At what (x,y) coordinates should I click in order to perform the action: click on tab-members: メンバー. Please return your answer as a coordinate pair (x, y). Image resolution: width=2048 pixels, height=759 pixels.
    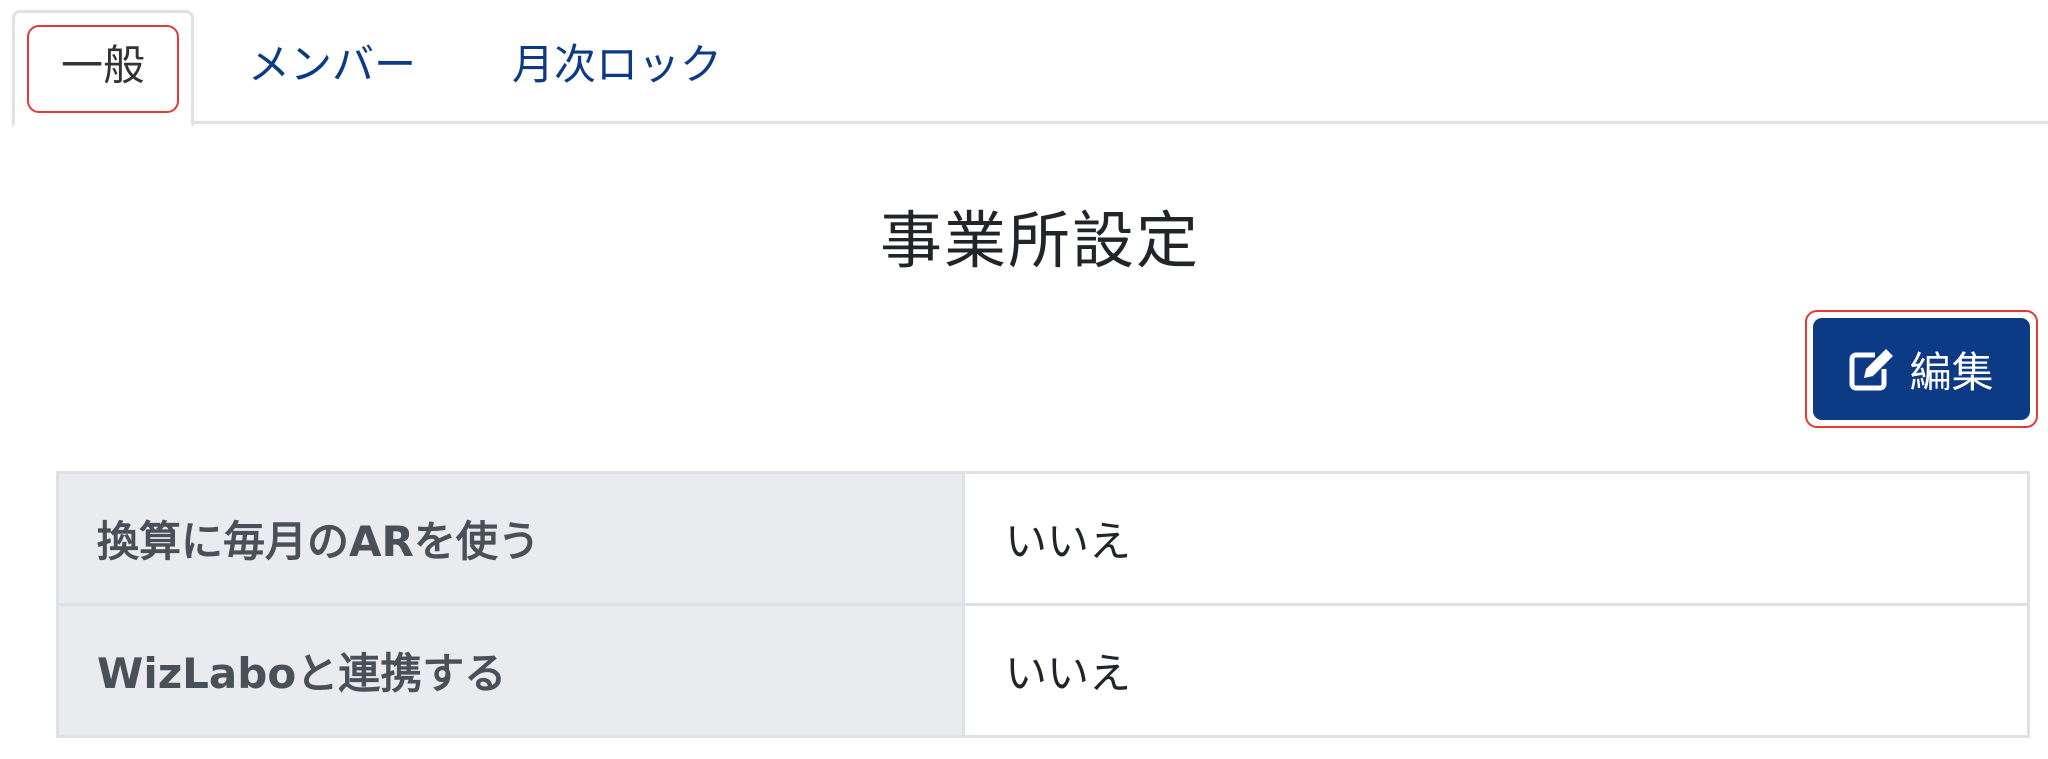
    Looking at the image, I should click on (332, 67).